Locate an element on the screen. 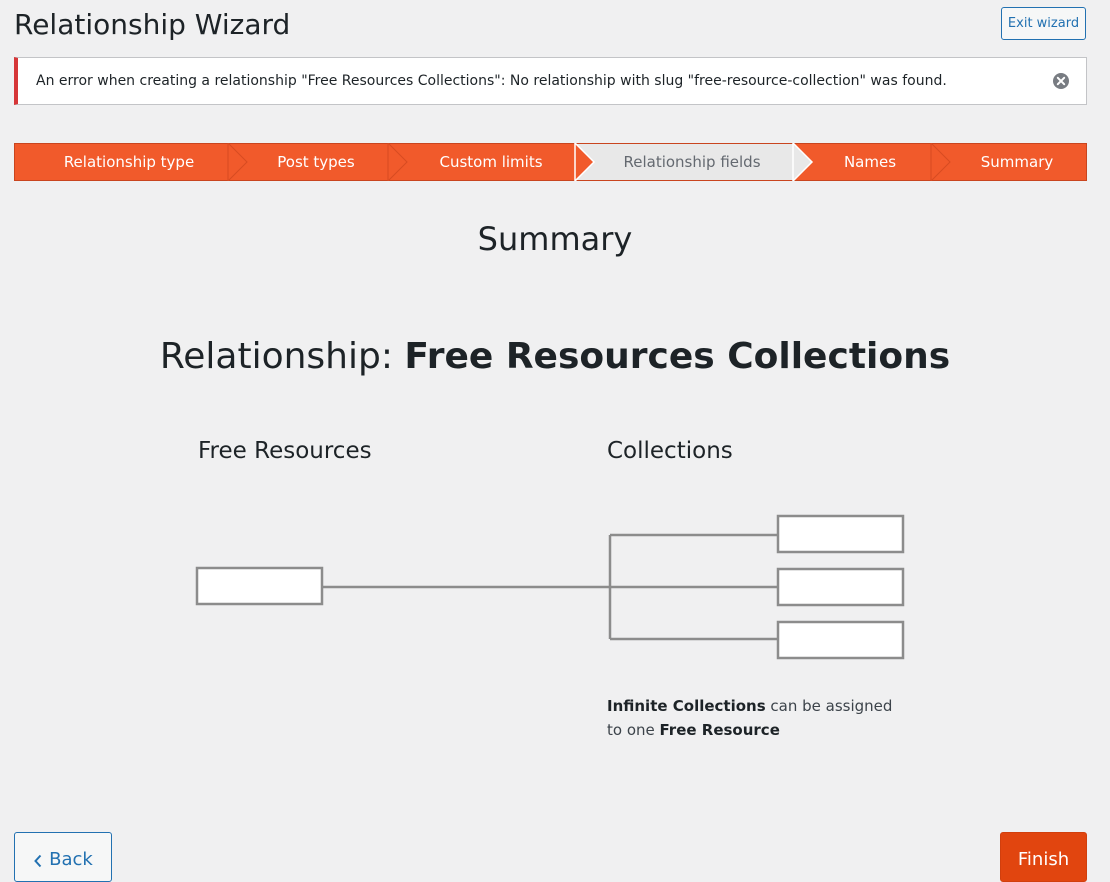 The width and height of the screenshot is (1110, 882). description-bold-2: Free Resource is located at coordinates (719, 730).